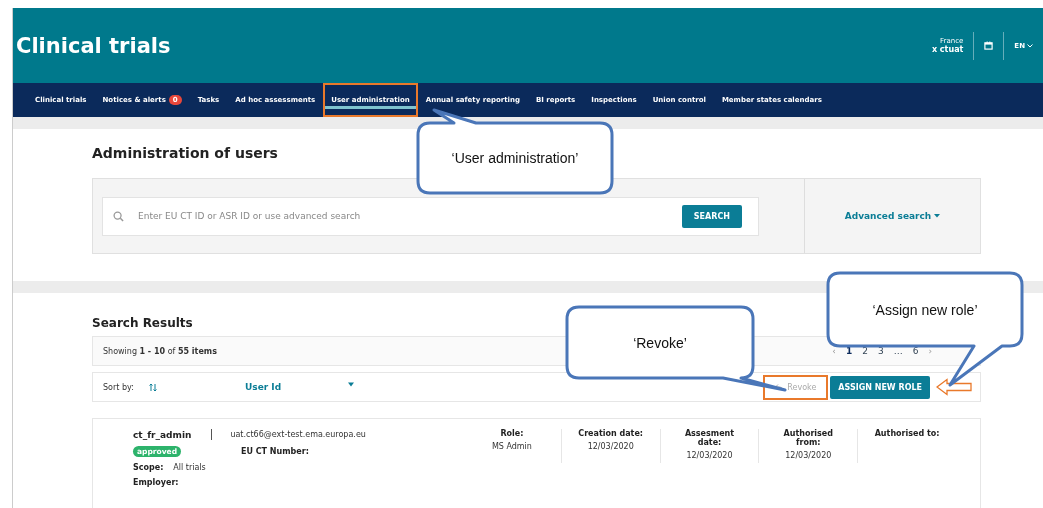  What do you see at coordinates (189, 467) in the screenshot?
I see `scope-value: All trials` at bounding box center [189, 467].